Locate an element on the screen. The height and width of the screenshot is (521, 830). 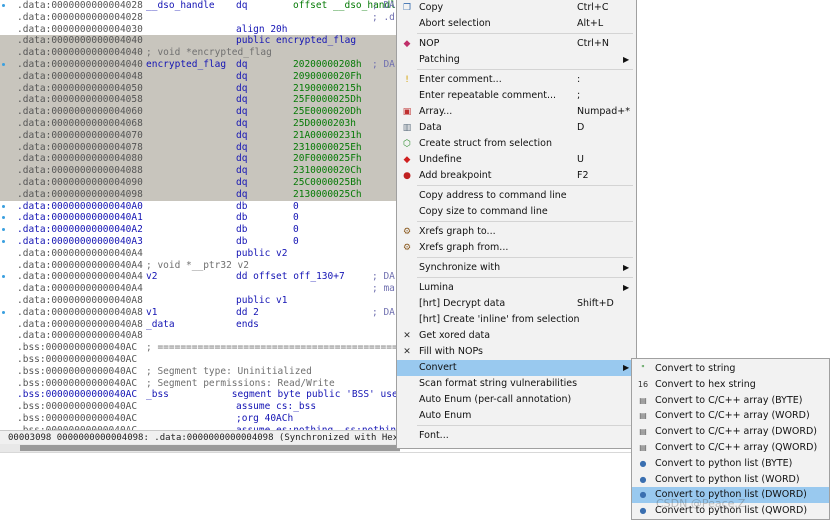
menu-item: ▣ Array... Numpad+* is located at coordinates (516, 112).